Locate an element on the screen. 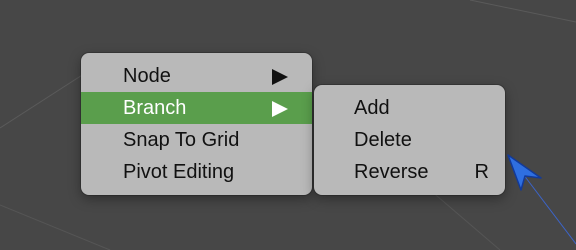 The width and height of the screenshot is (576, 250). menu-item-label: Pivot Editing is located at coordinates (179, 172).